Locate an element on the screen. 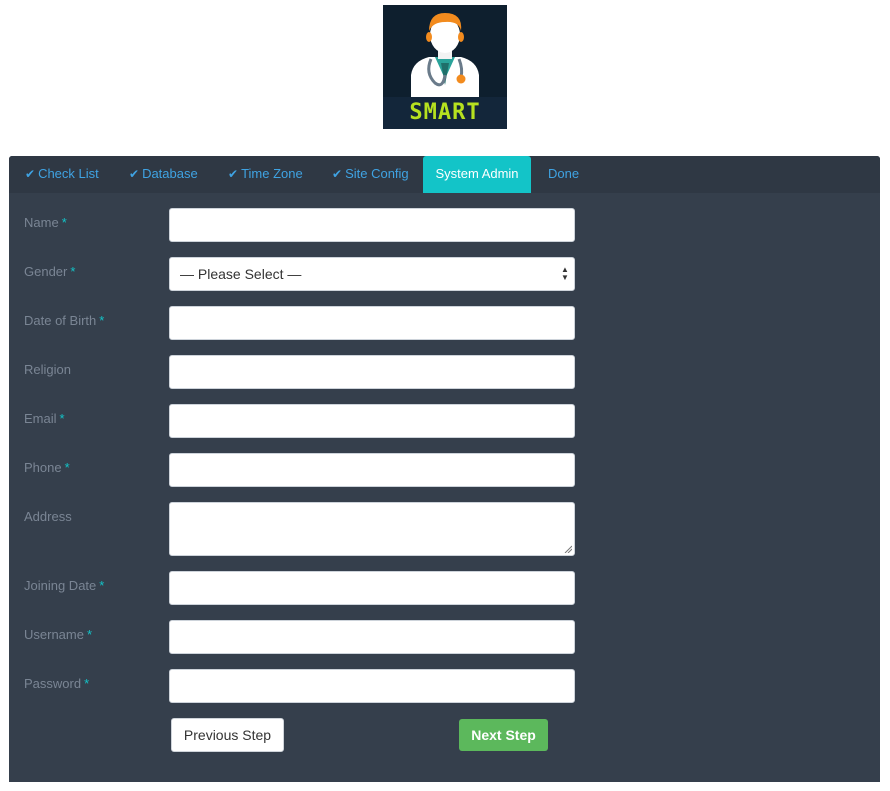 The image size is (890, 791). gender-label: Gender * is located at coordinates (49, 272).